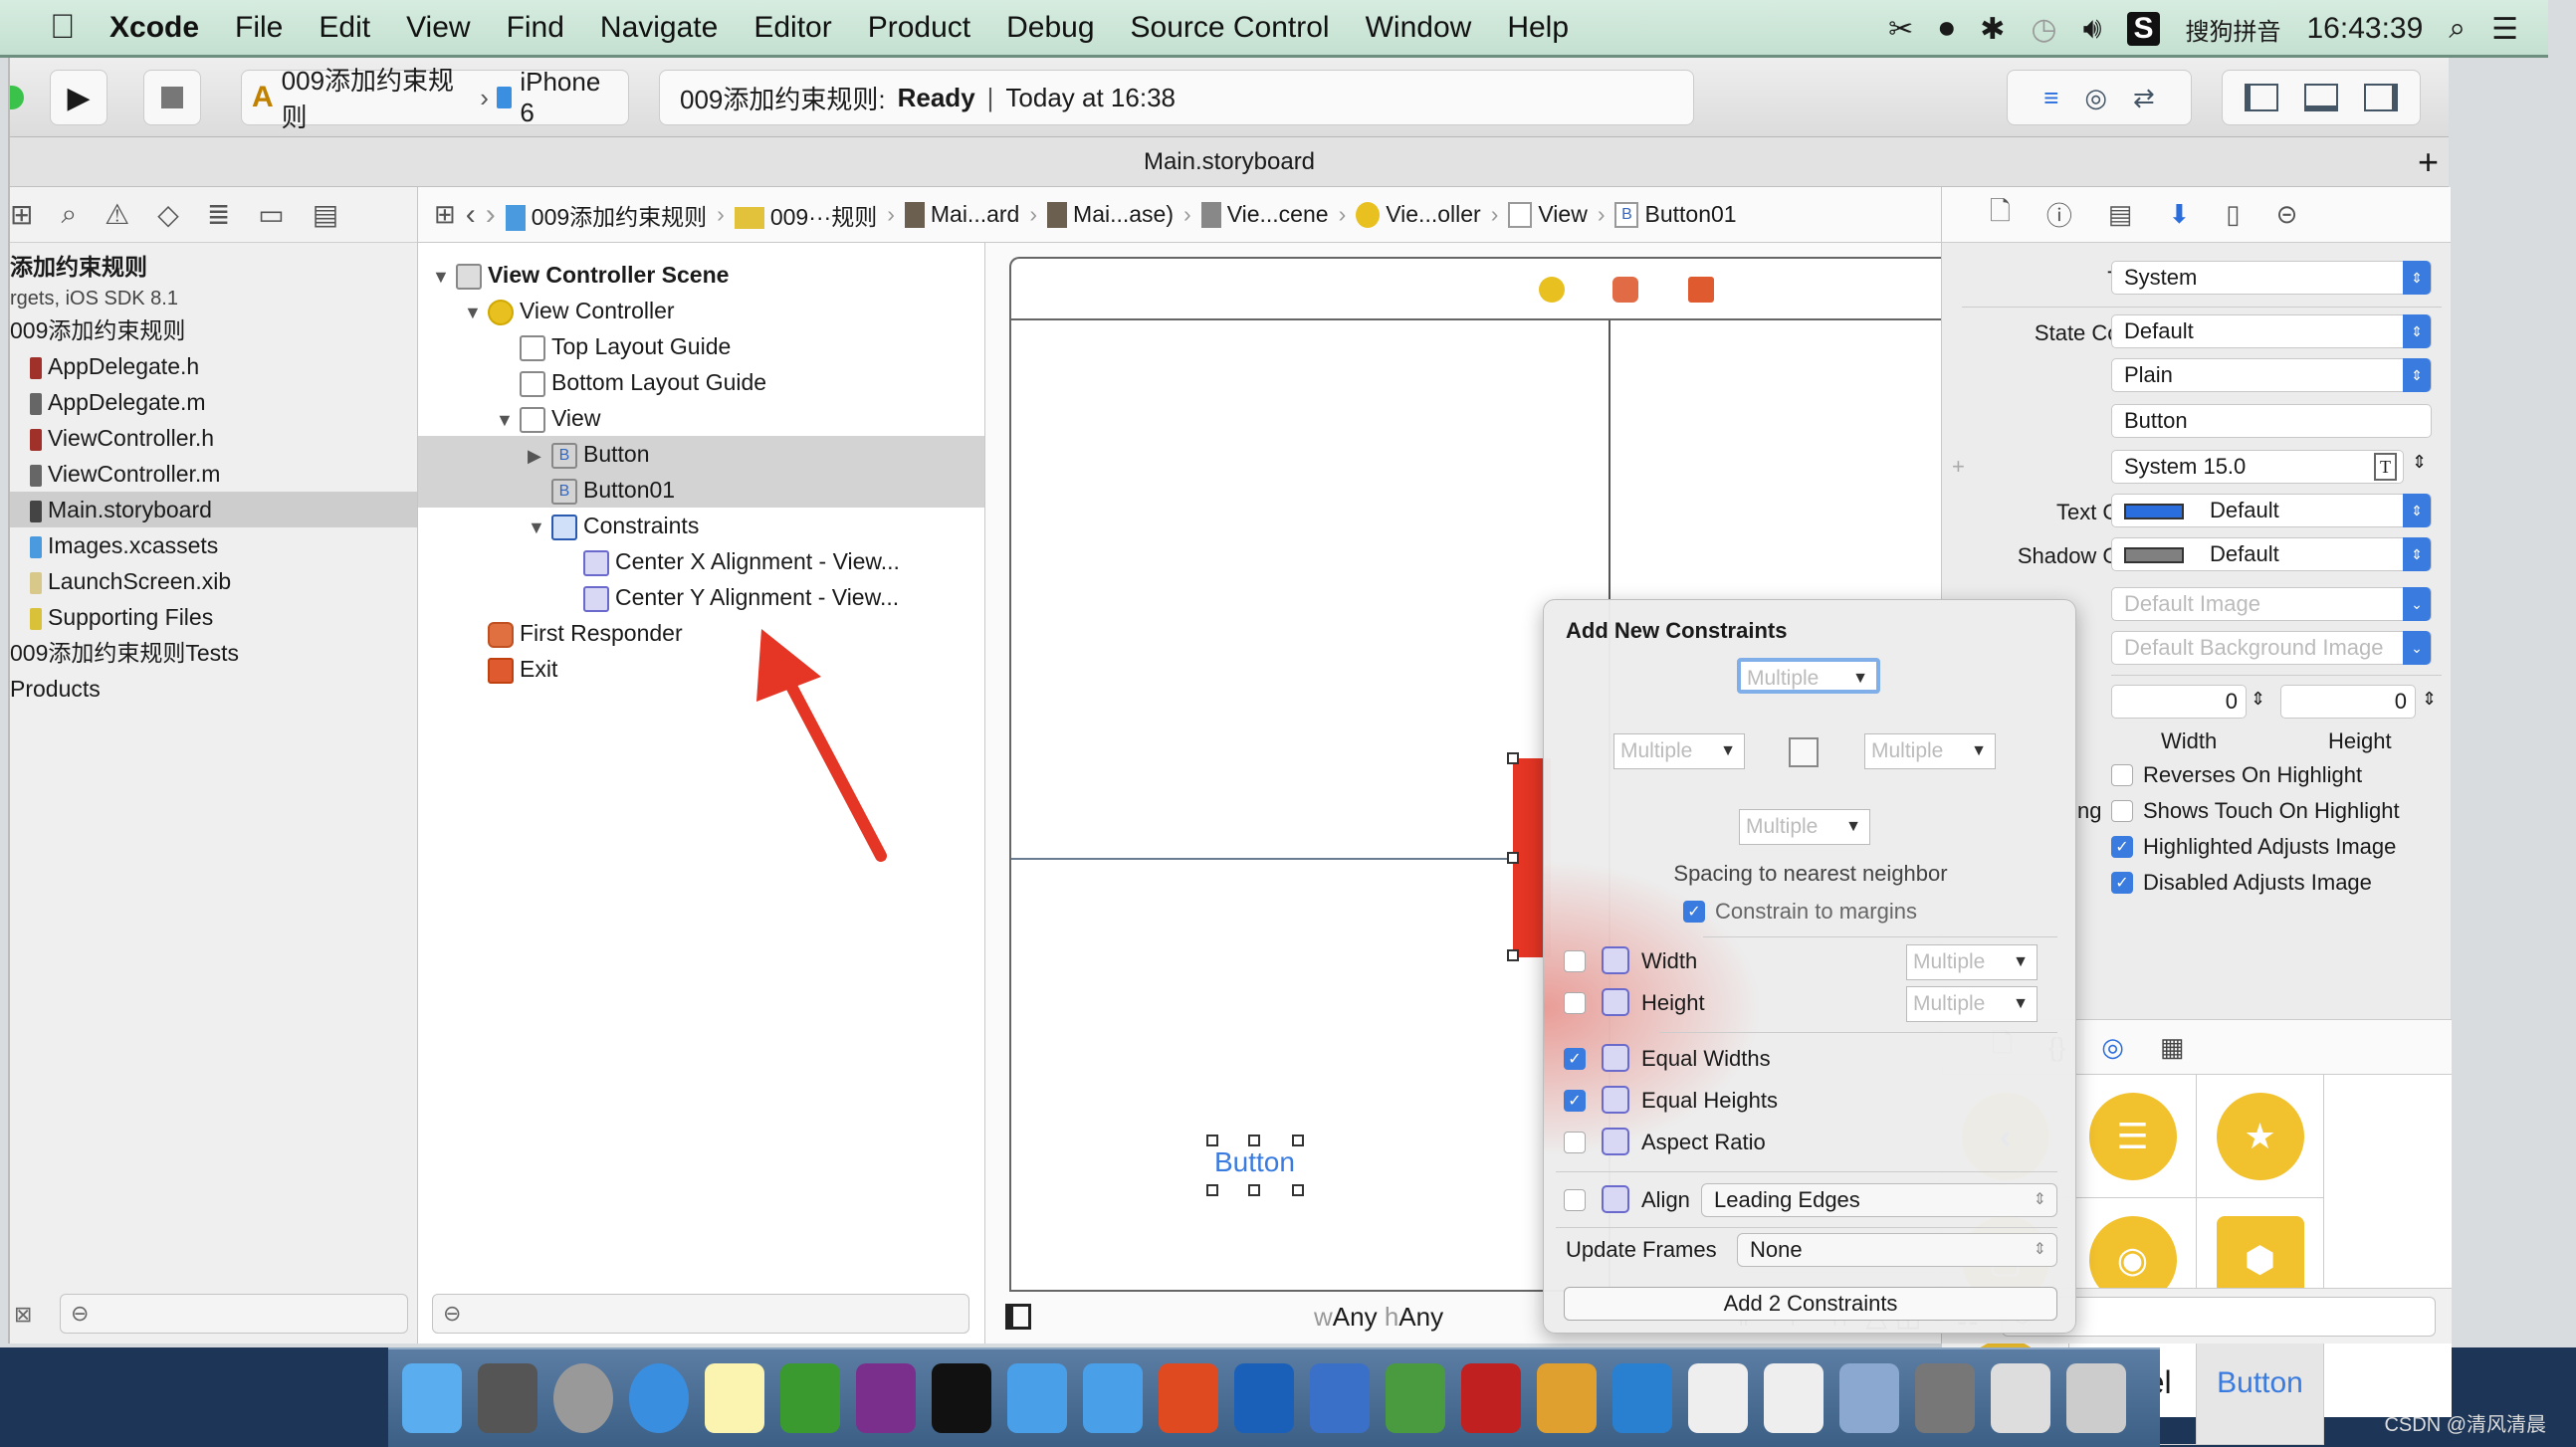 The height and width of the screenshot is (1447, 2576). Describe the element at coordinates (2271, 331) in the screenshot. I see `state-config-select: Default ⇕` at that location.